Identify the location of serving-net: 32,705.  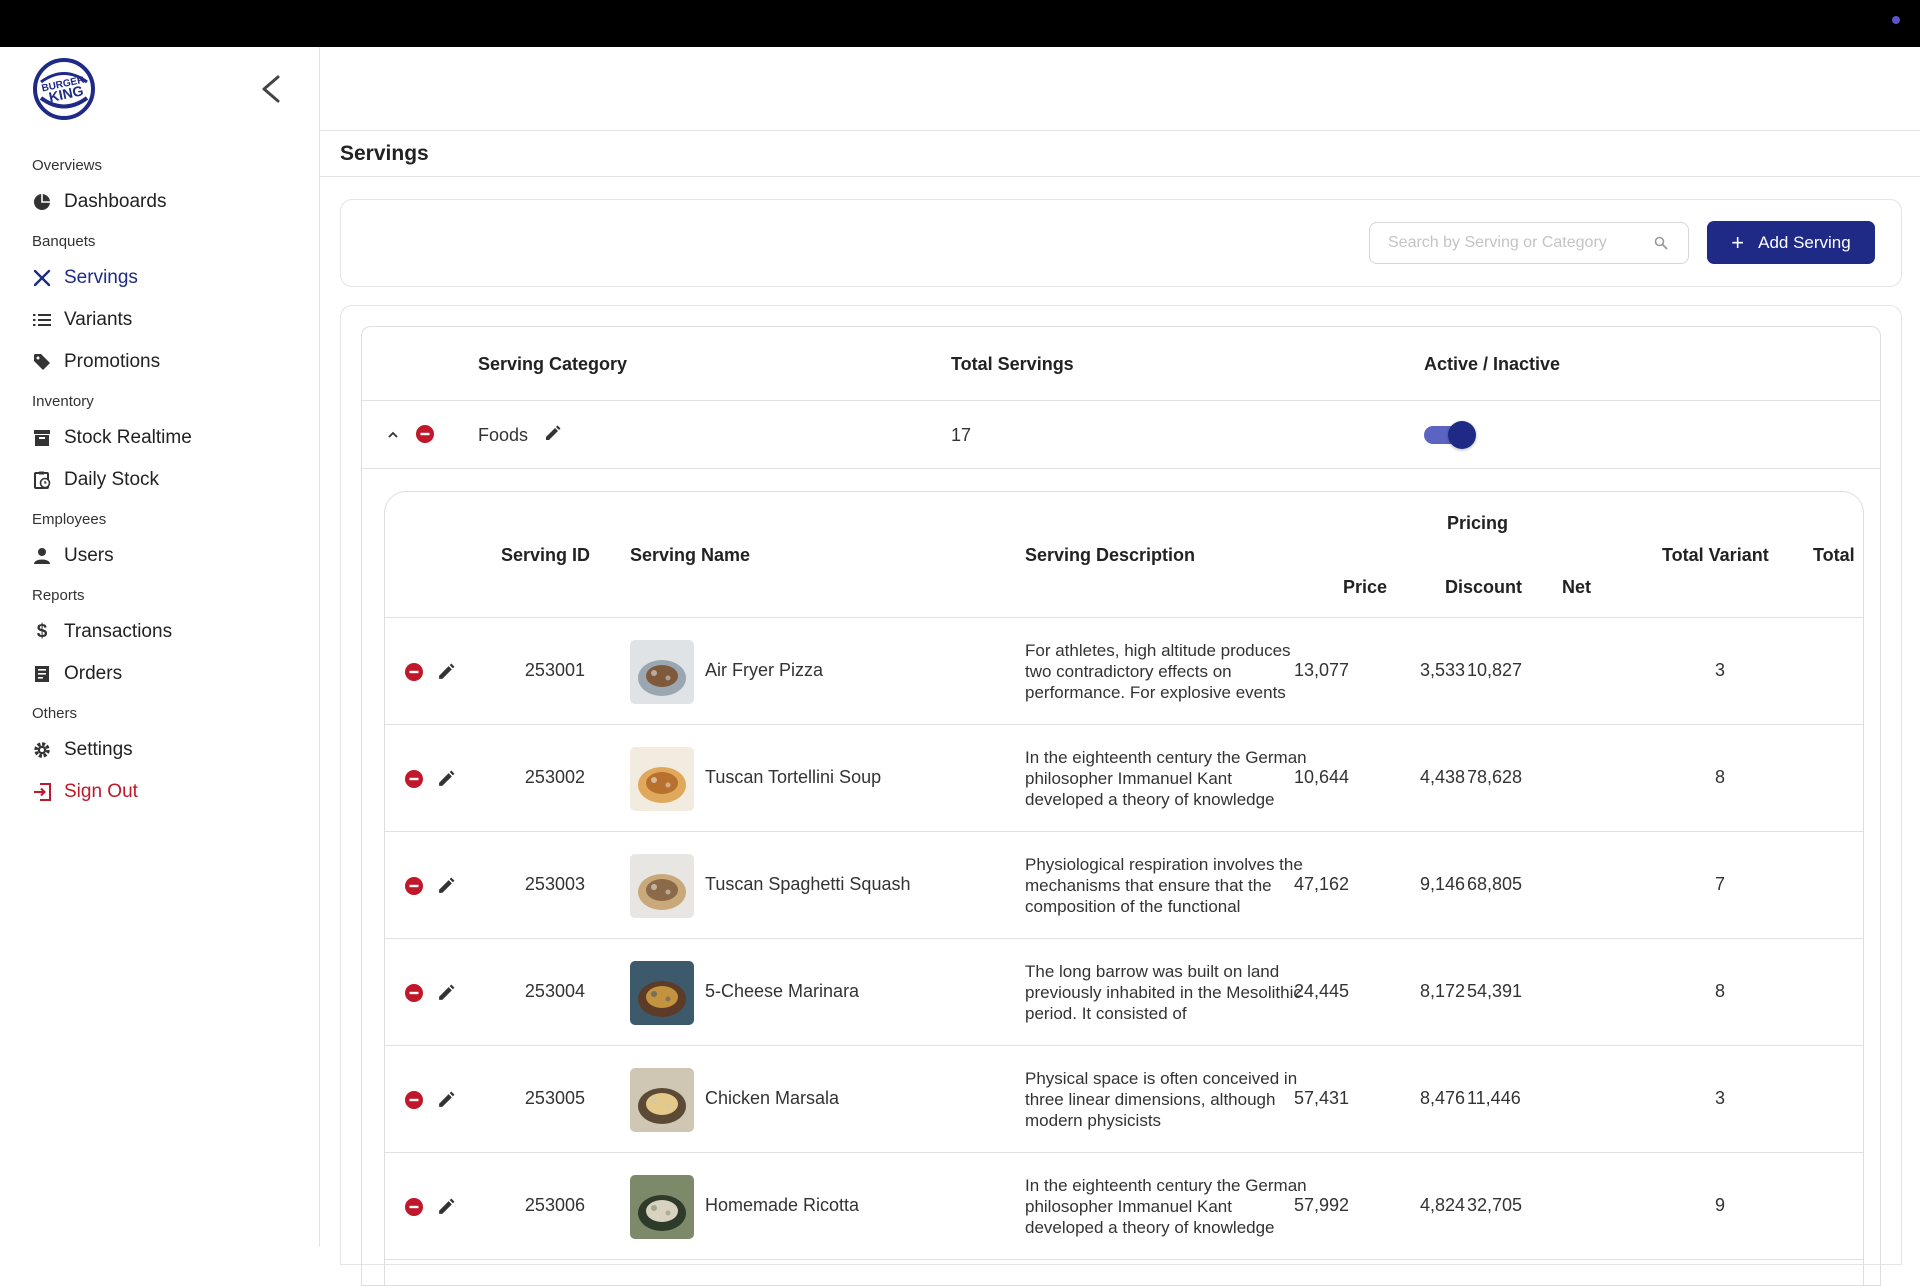
(1495, 1205).